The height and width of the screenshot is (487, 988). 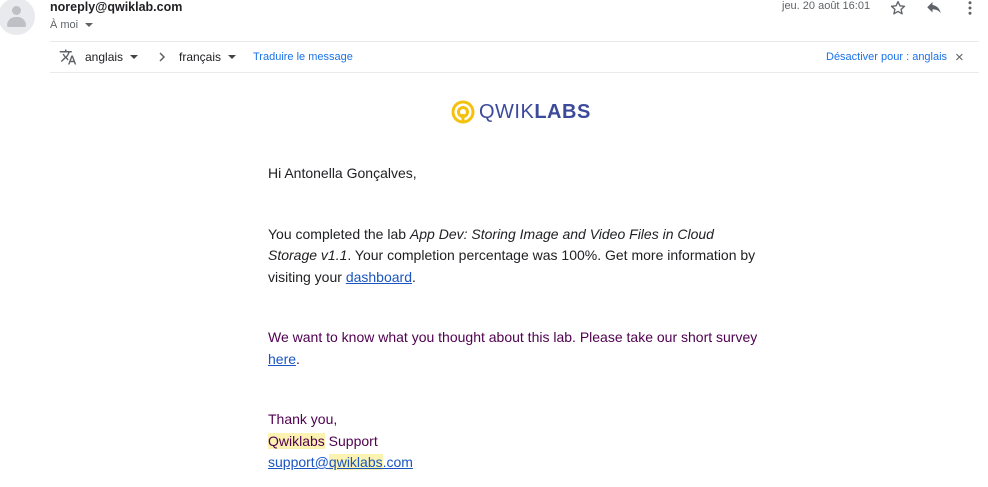 What do you see at coordinates (513, 442) in the screenshot?
I see `signature: Qwiklabs Support` at bounding box center [513, 442].